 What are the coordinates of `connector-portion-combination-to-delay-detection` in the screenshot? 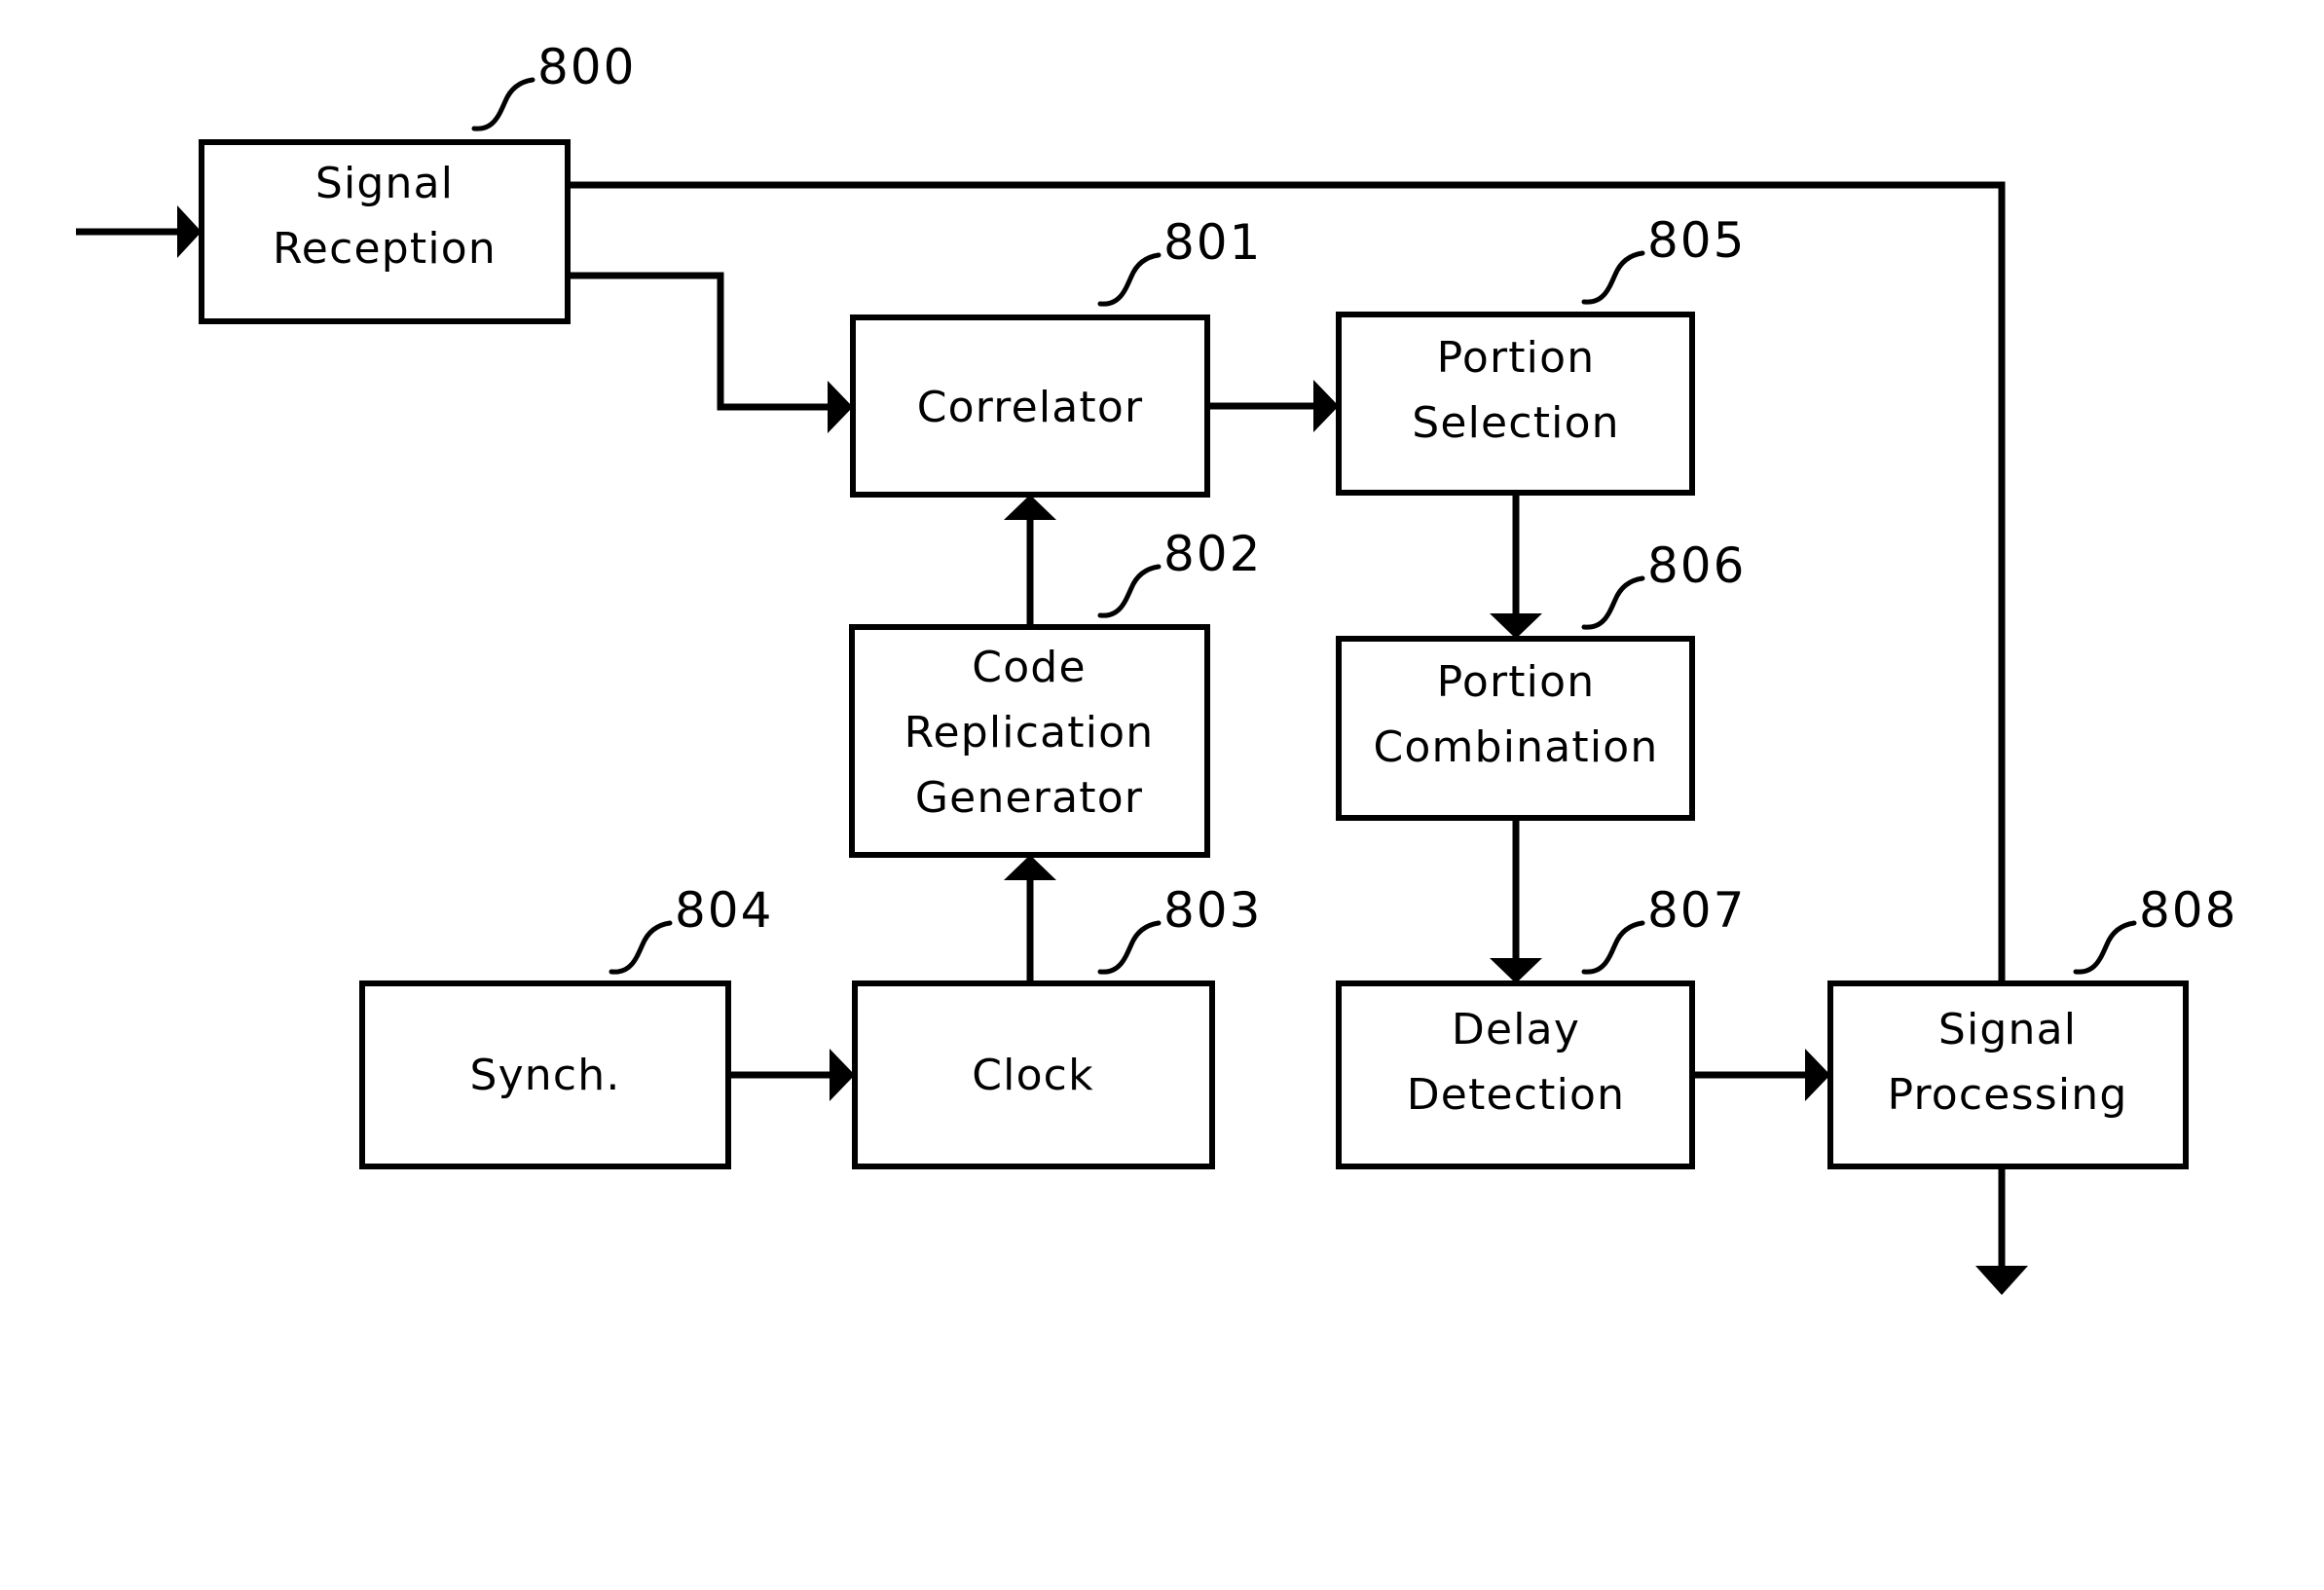 It's located at (1516, 901).